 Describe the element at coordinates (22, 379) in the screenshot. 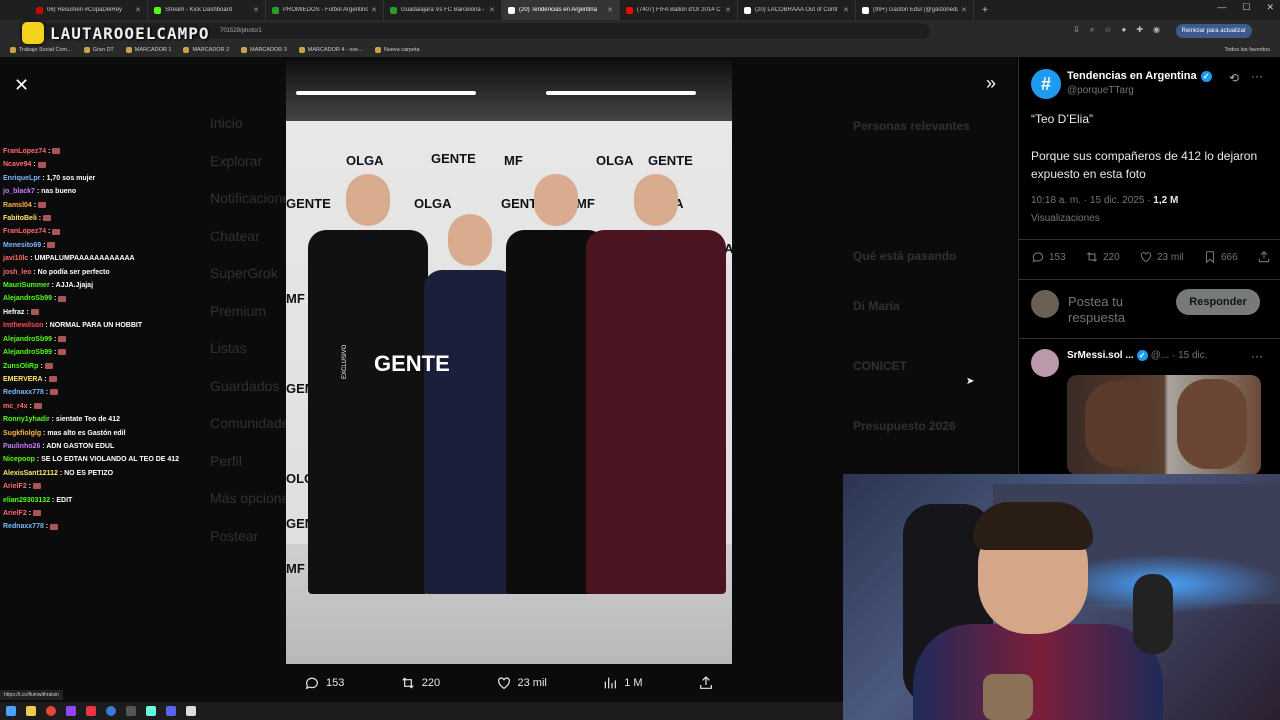

I see `chat-username: EMERVERA` at that location.